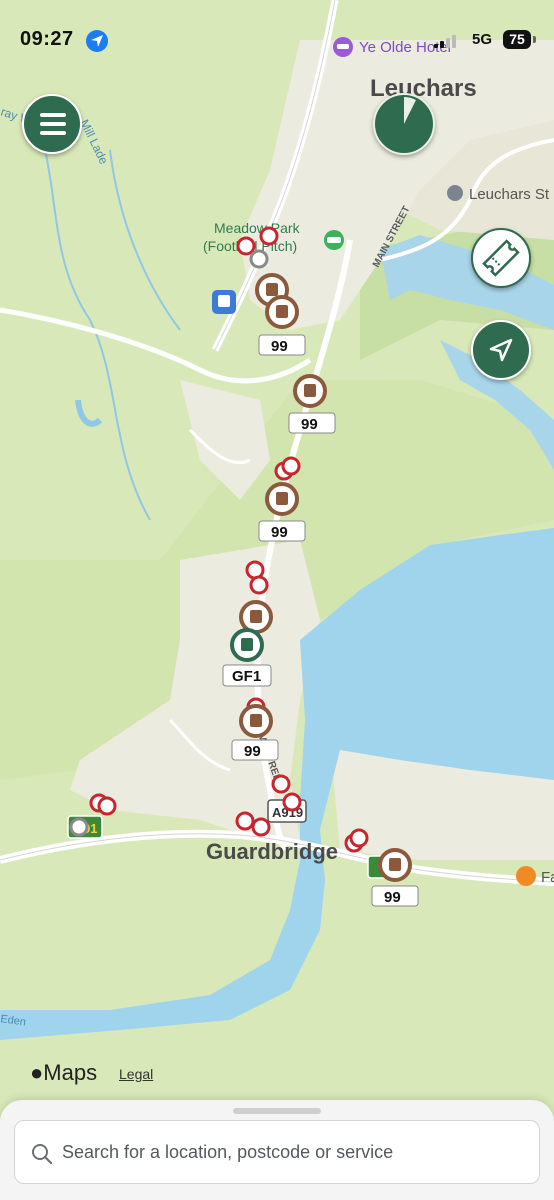  I want to click on legal-link: Legal, so click(136, 1074).